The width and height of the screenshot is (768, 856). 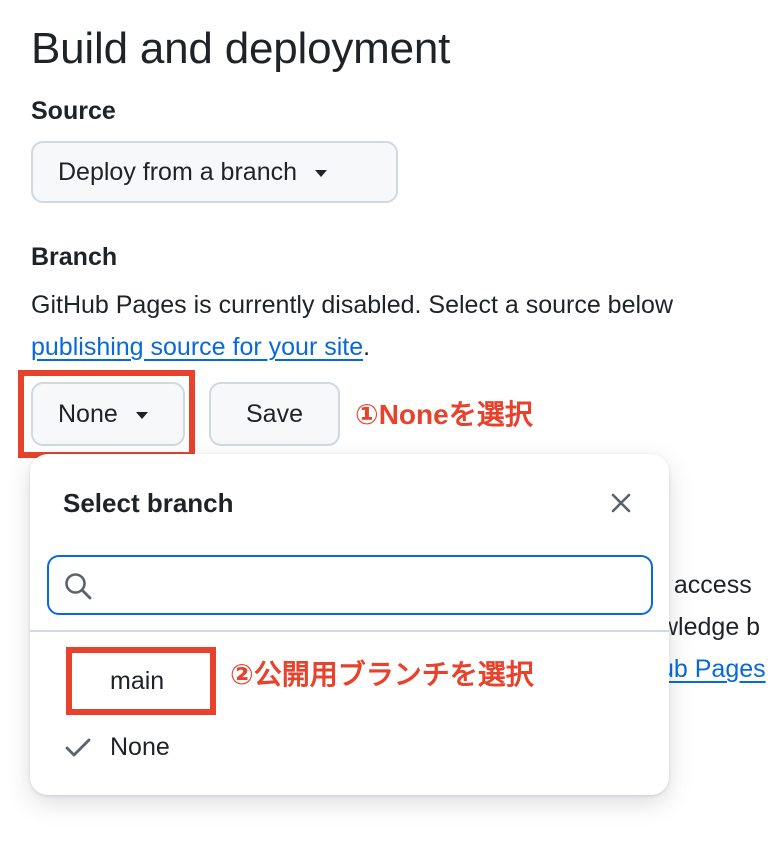 What do you see at coordinates (241, 48) in the screenshot?
I see `page-title: Build and deployment` at bounding box center [241, 48].